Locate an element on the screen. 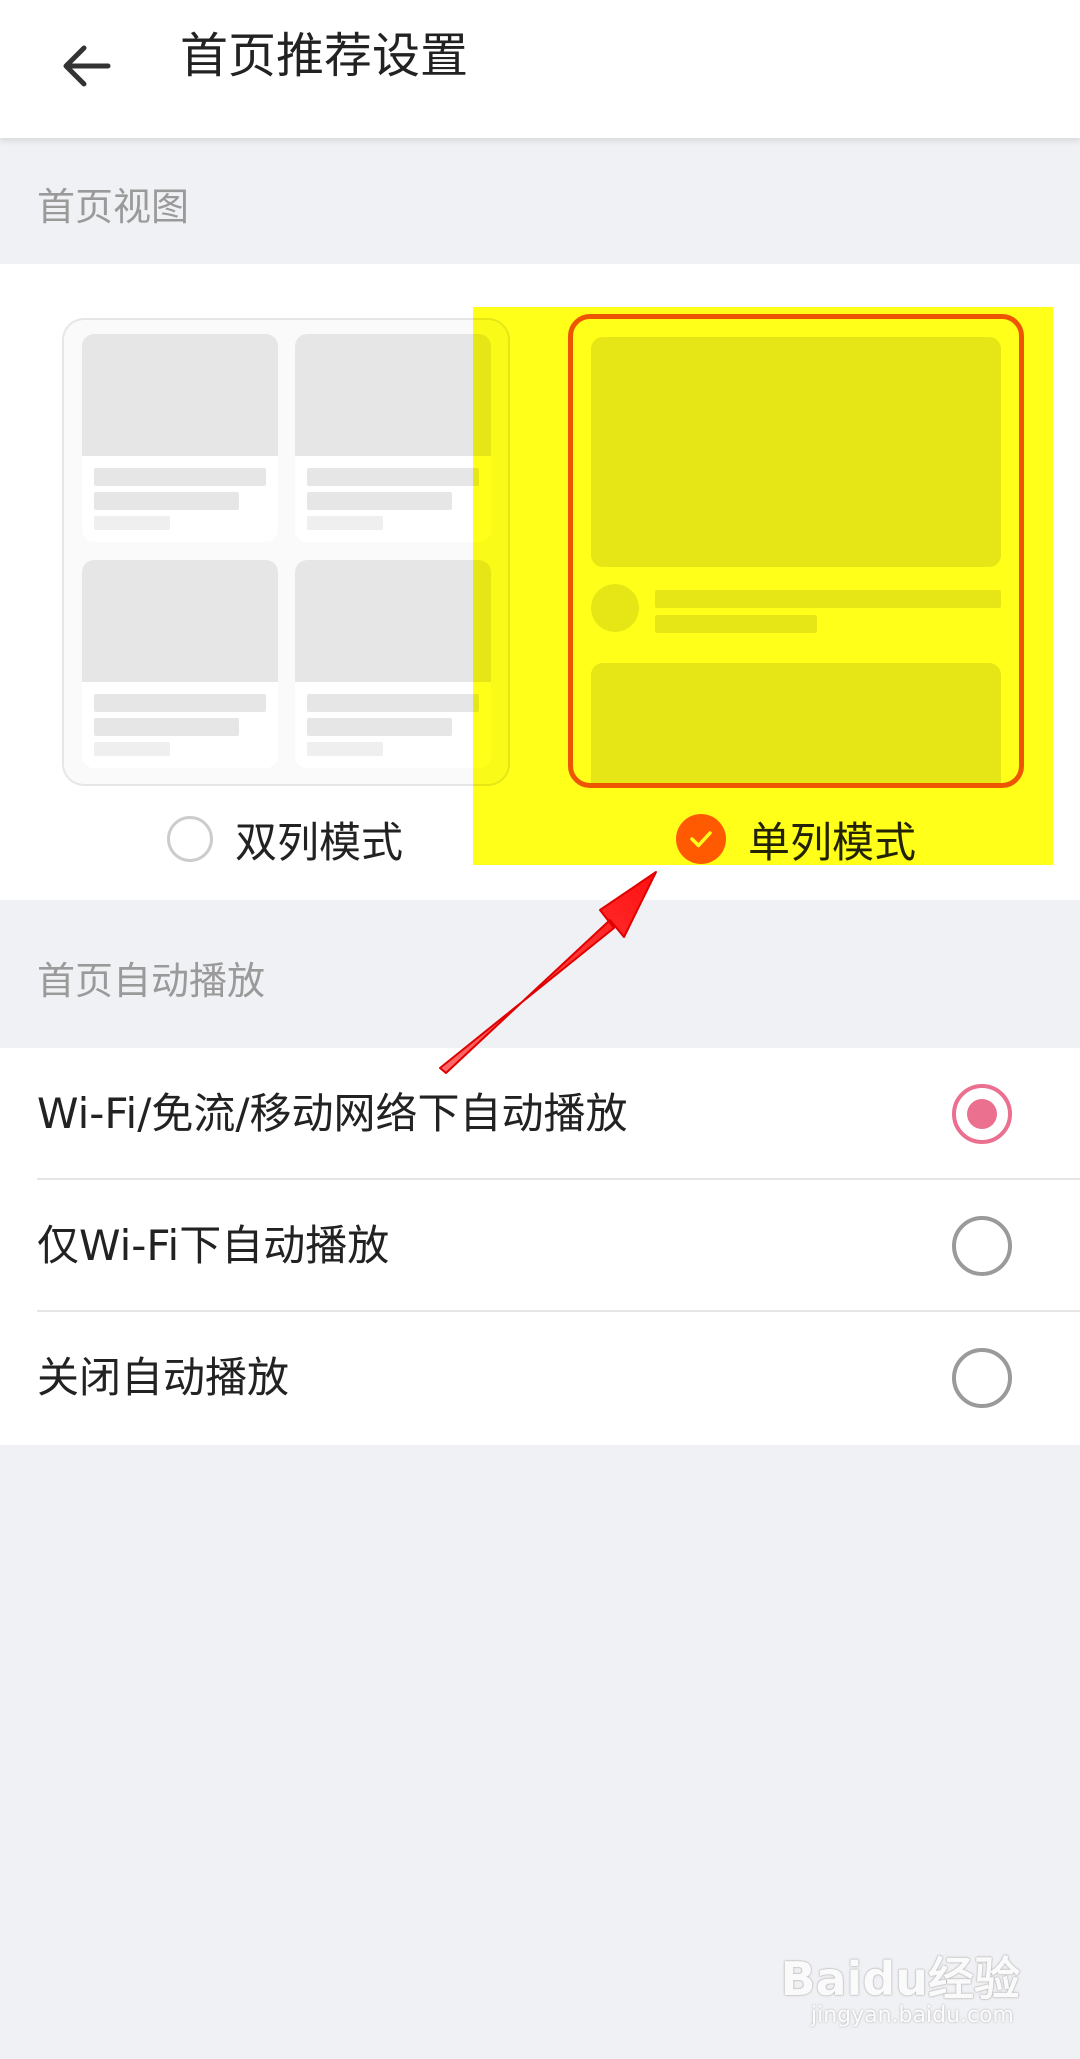 The height and width of the screenshot is (2059, 1080). autoplay-option-wifi-only: 仅Wi-Fi下自动播放 is located at coordinates (540, 1246).